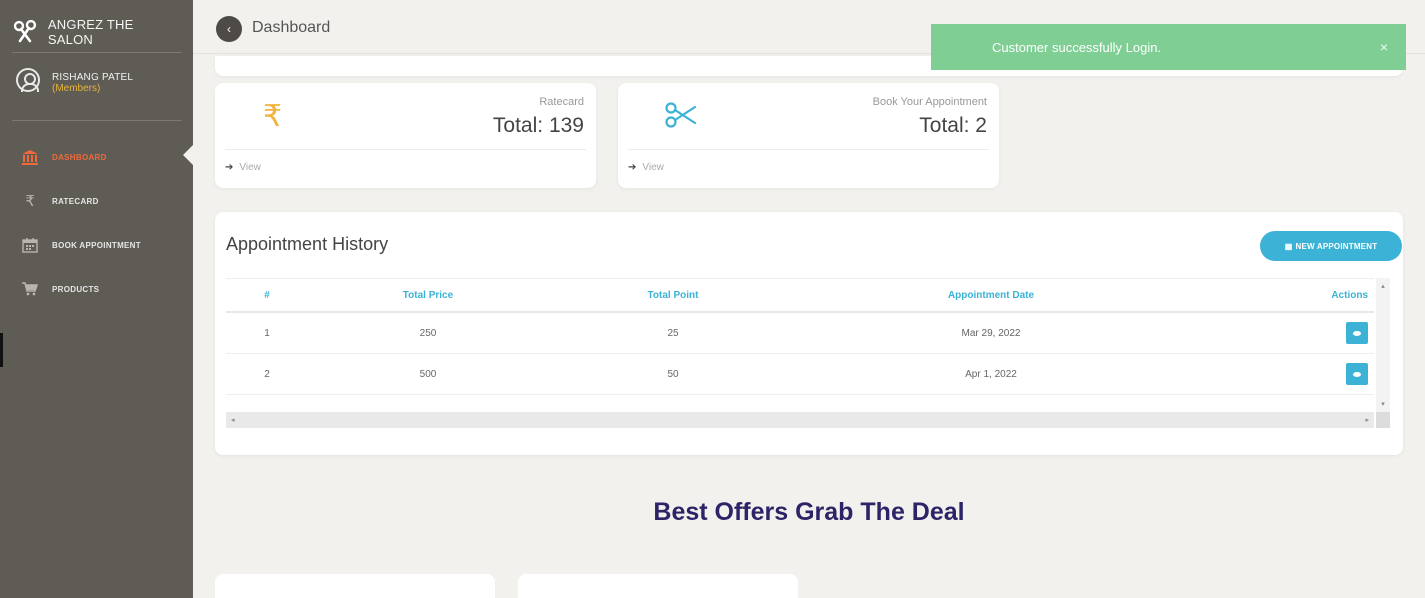 The height and width of the screenshot is (598, 1425). What do you see at coordinates (673, 374) in the screenshot?
I see `total-point: 50` at bounding box center [673, 374].